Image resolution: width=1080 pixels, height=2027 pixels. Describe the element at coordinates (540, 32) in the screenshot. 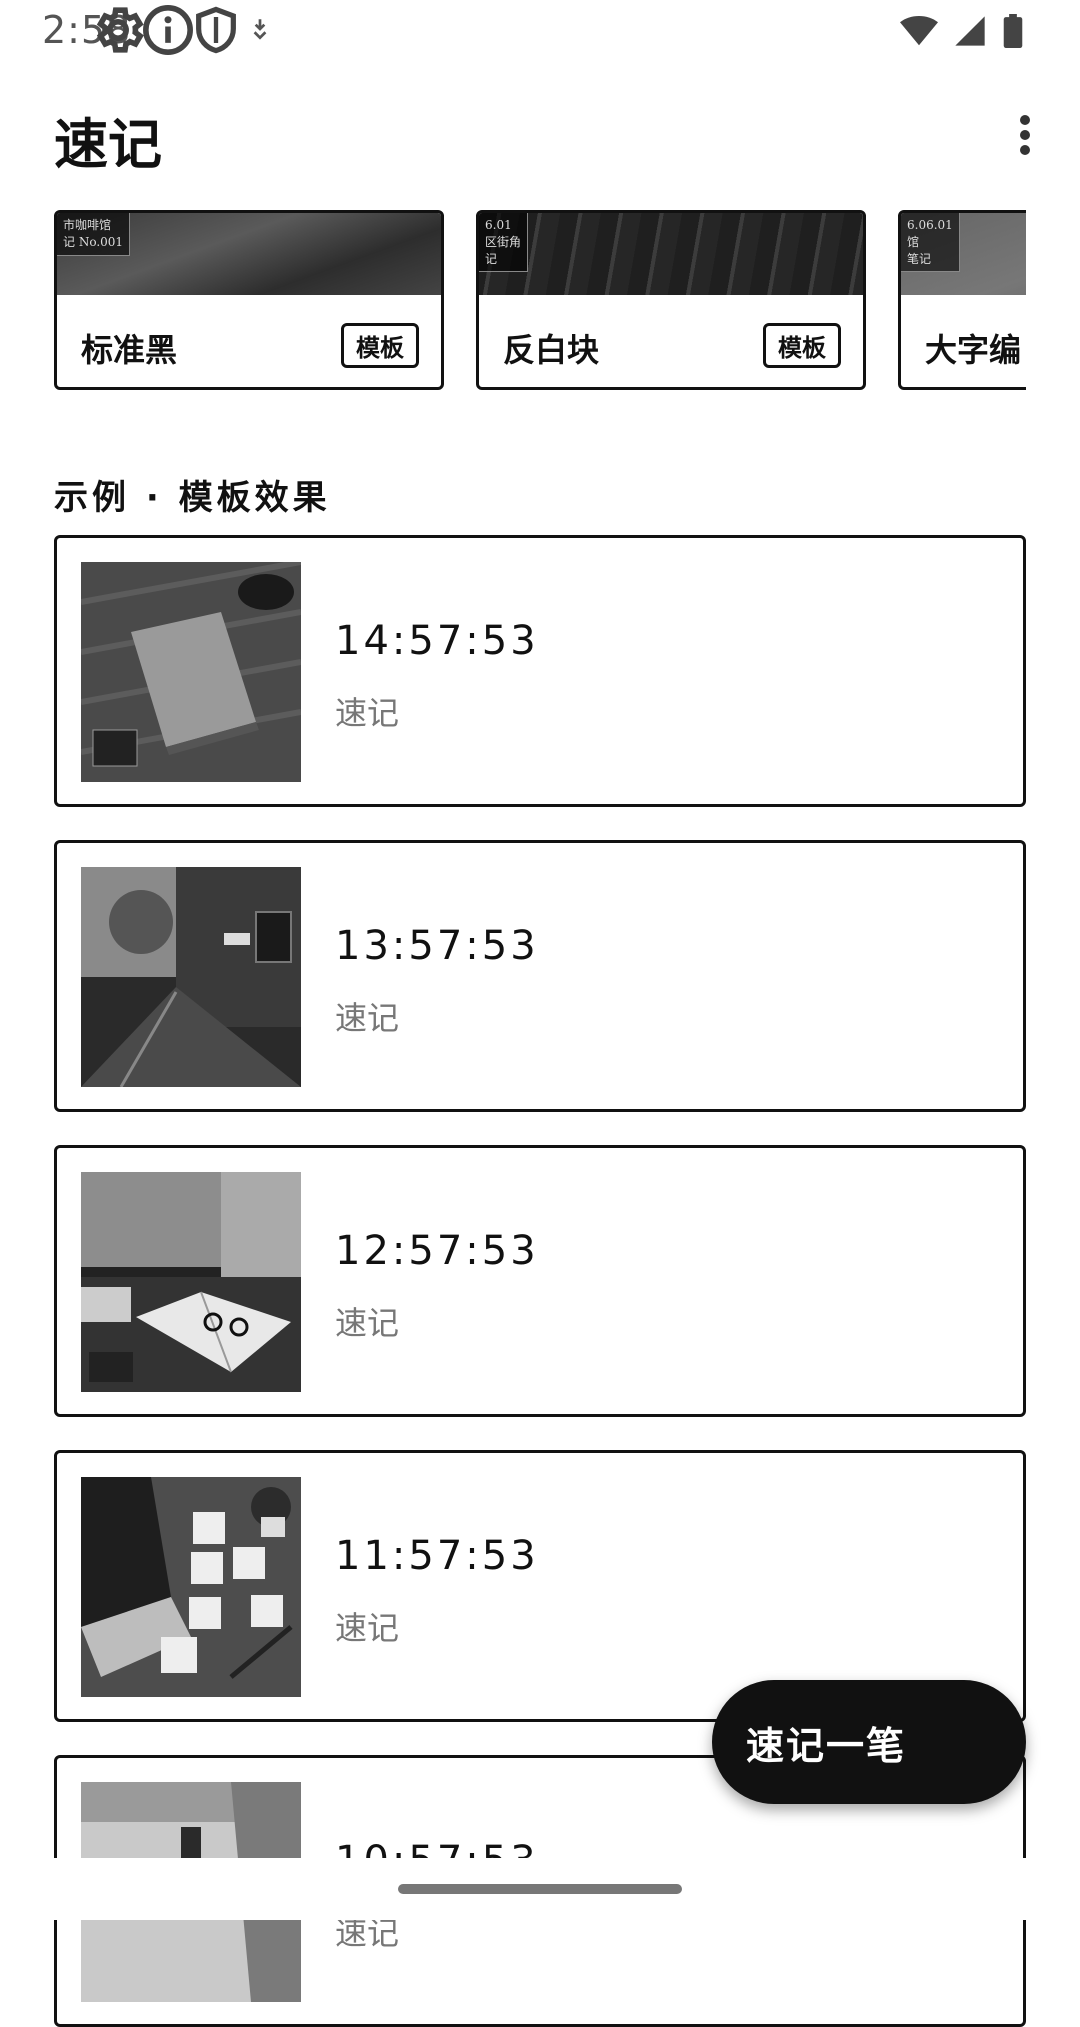

I see `status-bar: 2:58` at that location.